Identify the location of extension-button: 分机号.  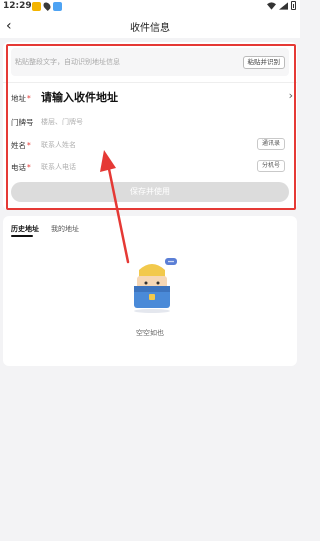
(270, 166).